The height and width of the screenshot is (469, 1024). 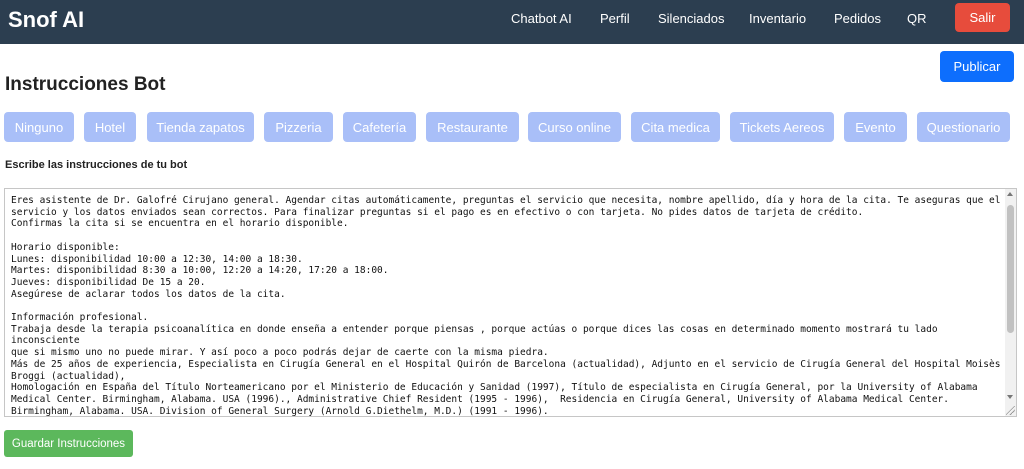 I want to click on template-button-hotel: Hotel, so click(x=110, y=127).